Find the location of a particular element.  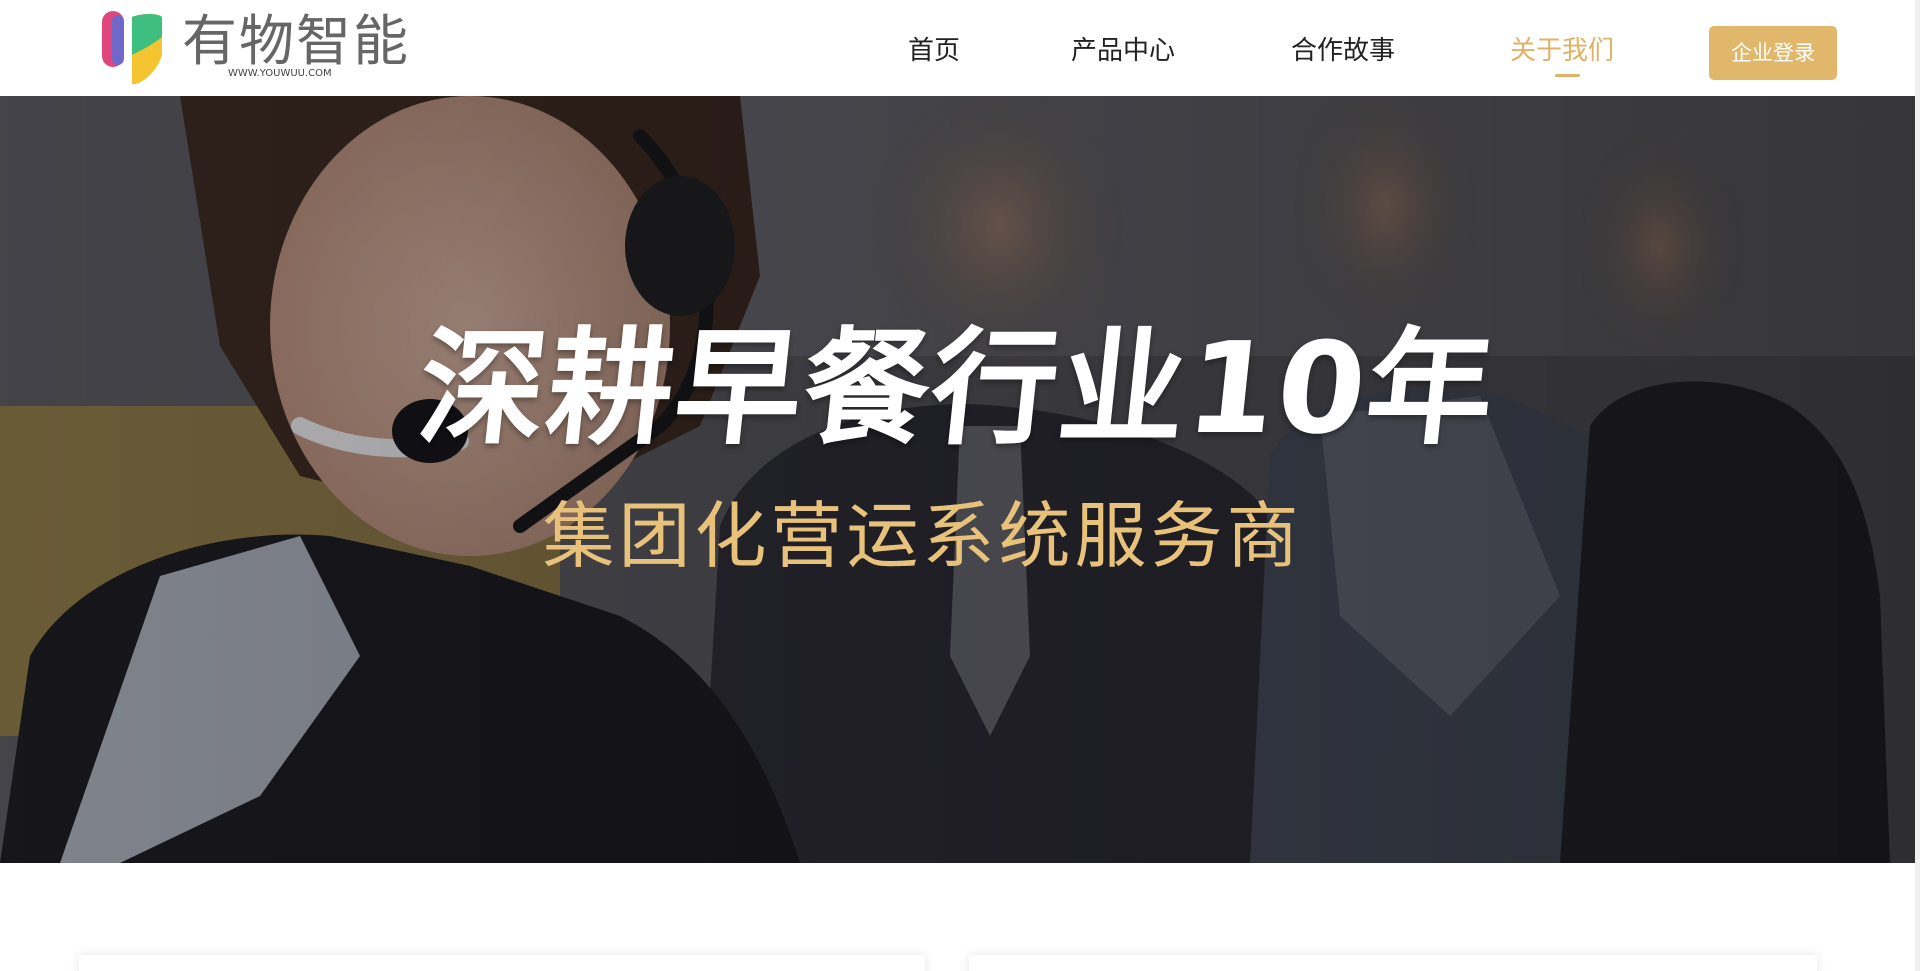

logo-url: WWW.YOUWUU.COM is located at coordinates (280, 73).